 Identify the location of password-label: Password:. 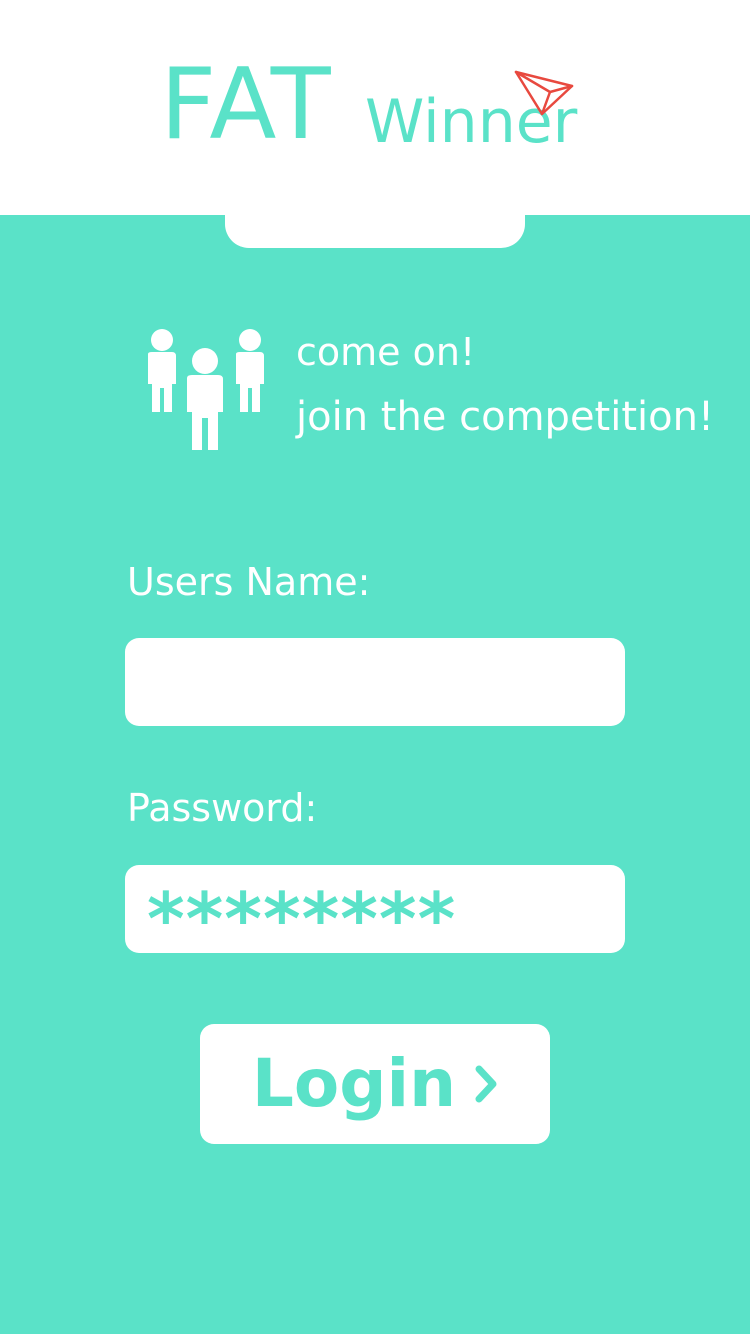
(222, 808).